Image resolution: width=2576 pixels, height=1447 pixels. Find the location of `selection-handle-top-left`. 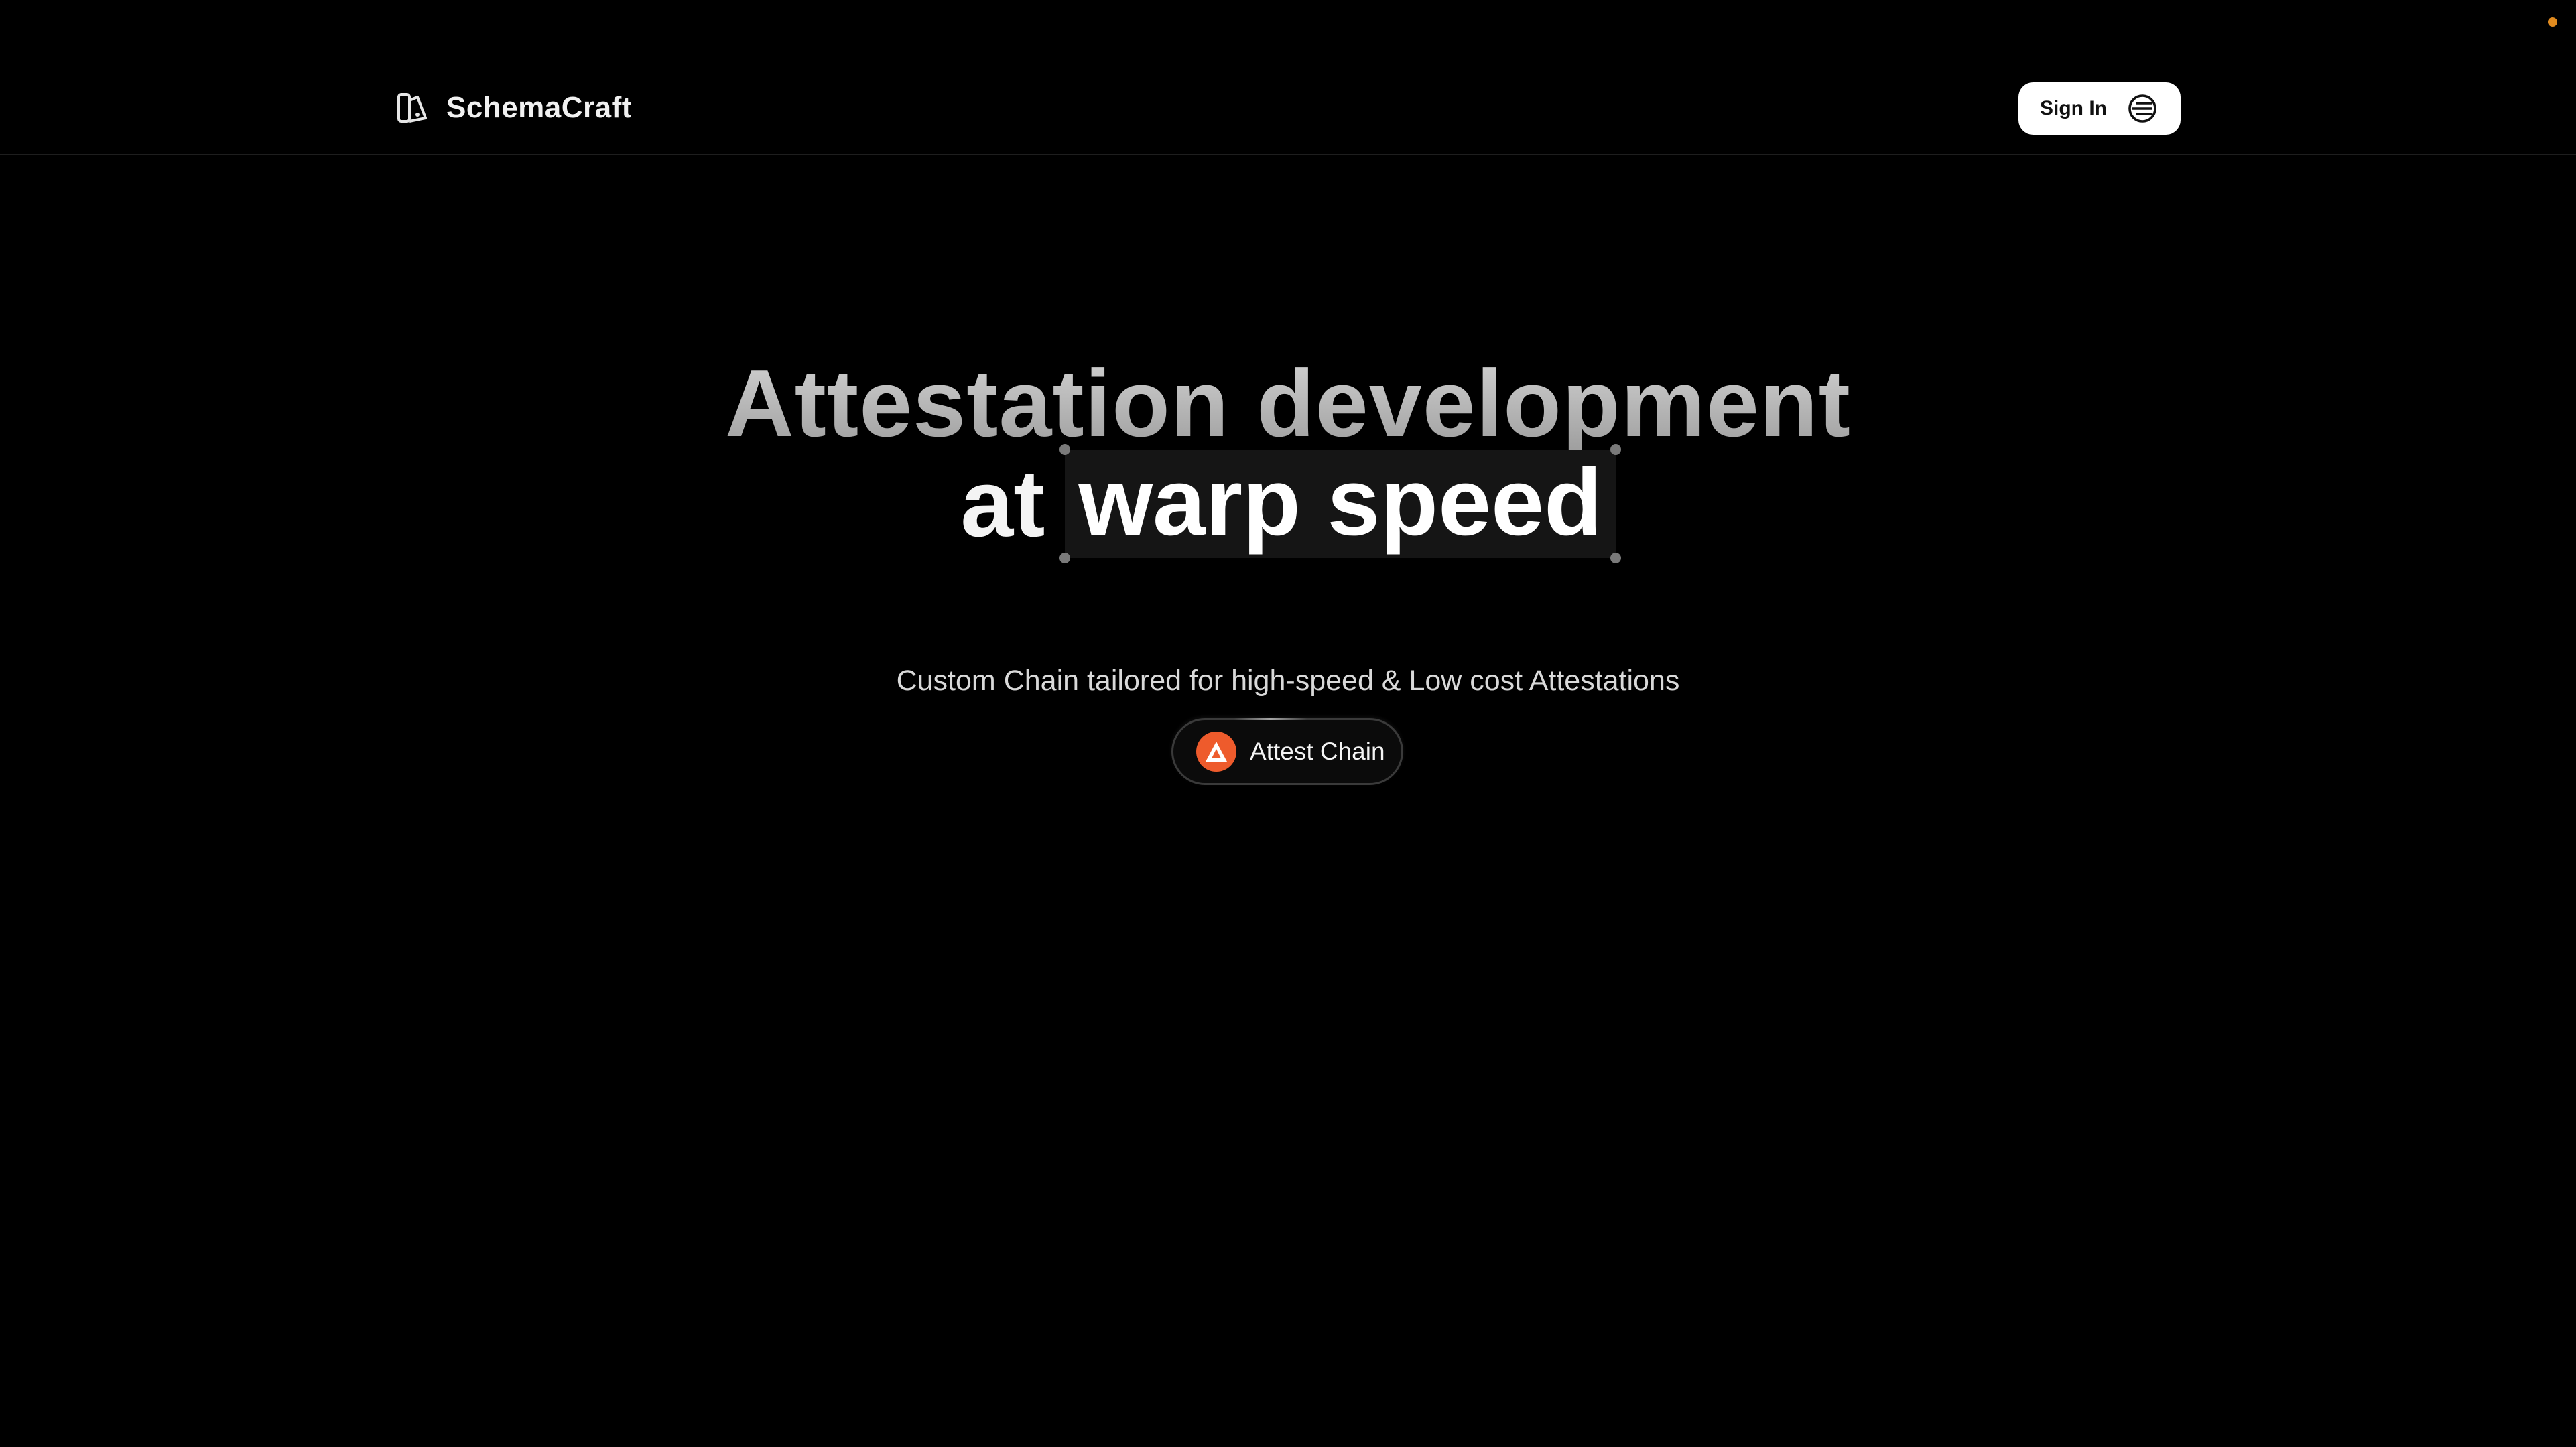

selection-handle-top-left is located at coordinates (1065, 449).